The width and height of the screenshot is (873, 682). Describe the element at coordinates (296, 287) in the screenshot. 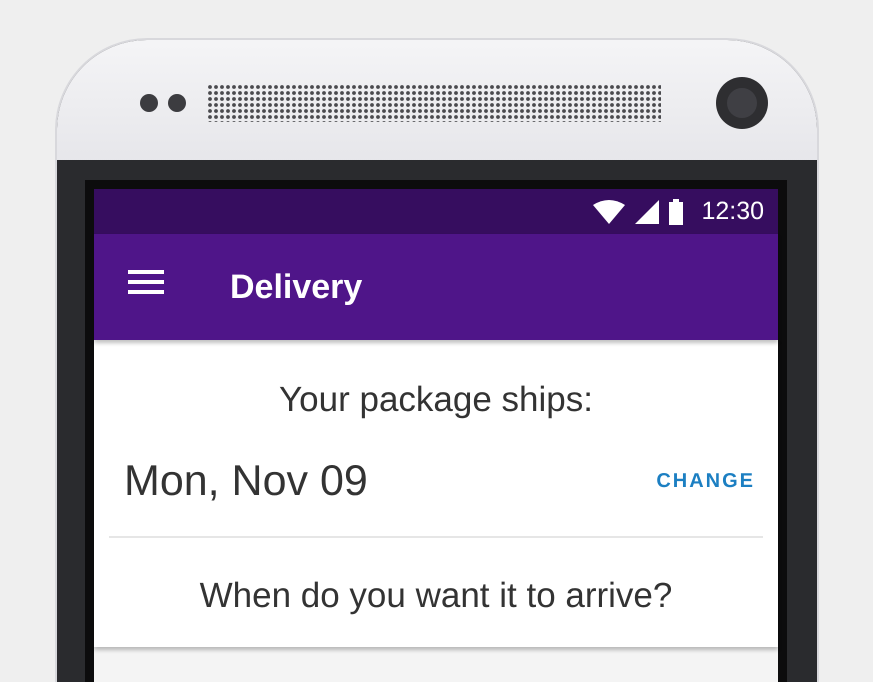

I see `app-title: Delivery` at that location.